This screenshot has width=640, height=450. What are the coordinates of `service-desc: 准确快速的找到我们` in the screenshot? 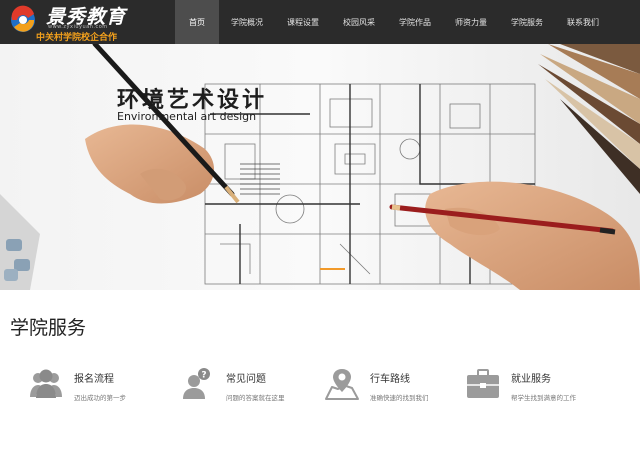 It's located at (399, 398).